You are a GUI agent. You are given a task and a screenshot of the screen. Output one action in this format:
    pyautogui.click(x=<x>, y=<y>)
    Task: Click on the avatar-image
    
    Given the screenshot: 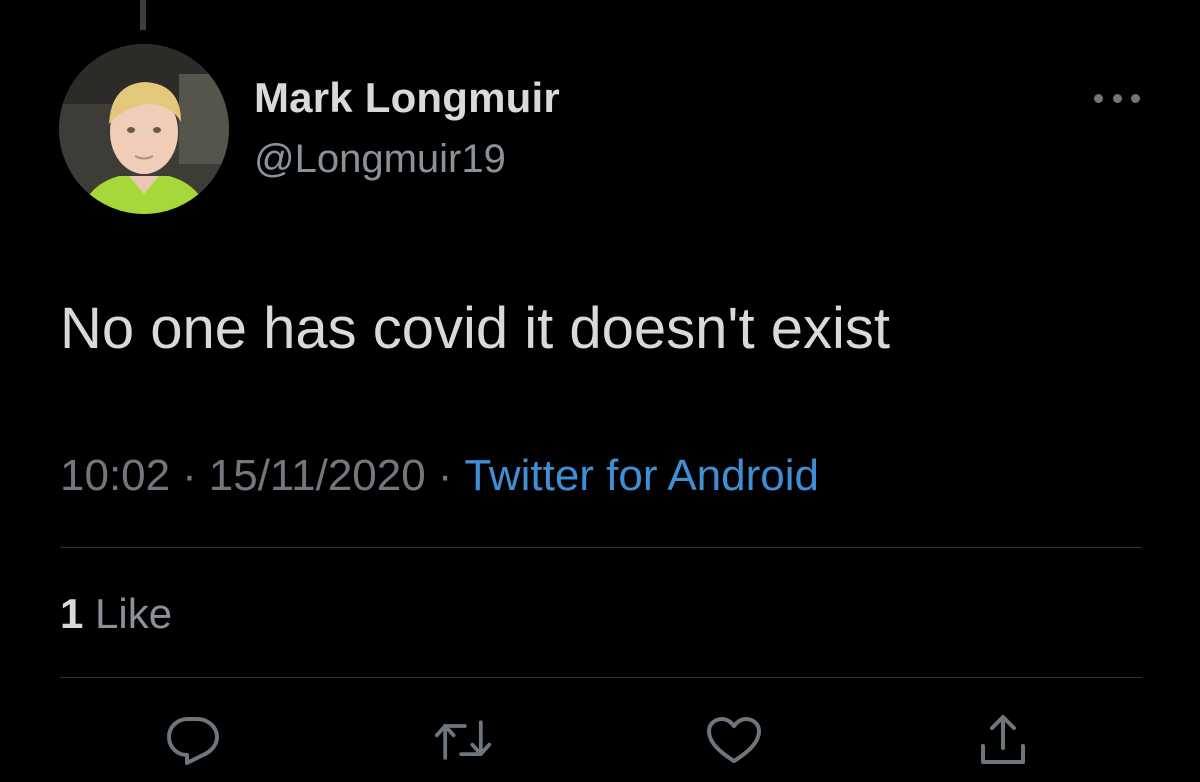 What is the action you would take?
    pyautogui.click(x=144, y=129)
    